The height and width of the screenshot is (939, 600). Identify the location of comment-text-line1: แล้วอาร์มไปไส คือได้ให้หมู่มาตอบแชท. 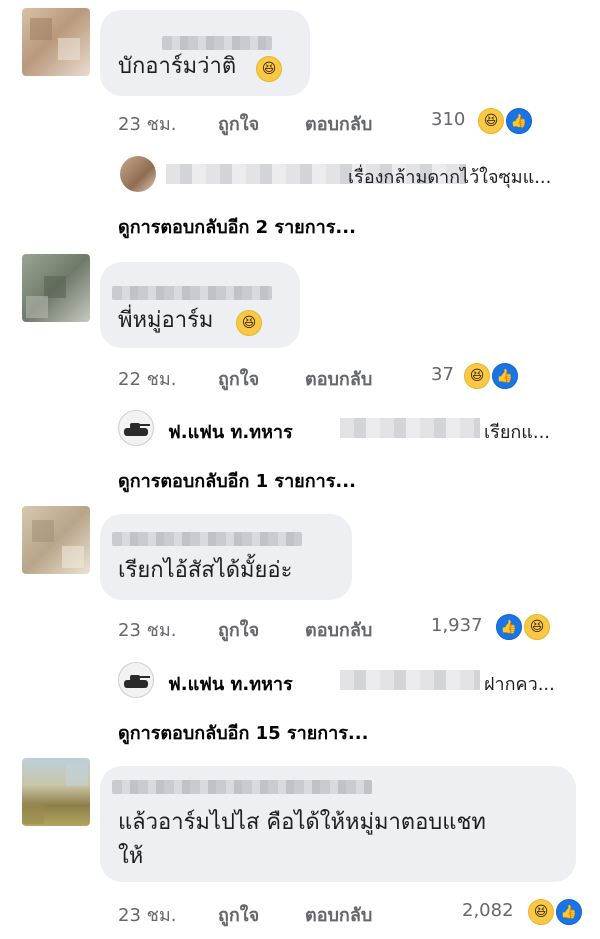
(302, 822).